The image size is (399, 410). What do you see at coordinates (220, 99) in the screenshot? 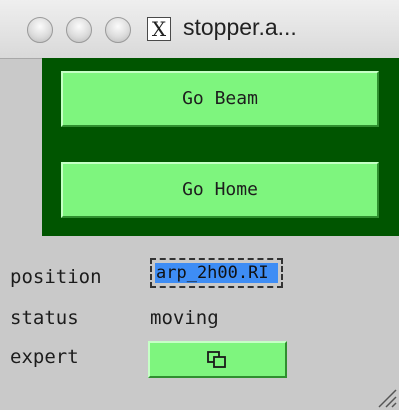
I see `go-beam-button: Go Beam` at bounding box center [220, 99].